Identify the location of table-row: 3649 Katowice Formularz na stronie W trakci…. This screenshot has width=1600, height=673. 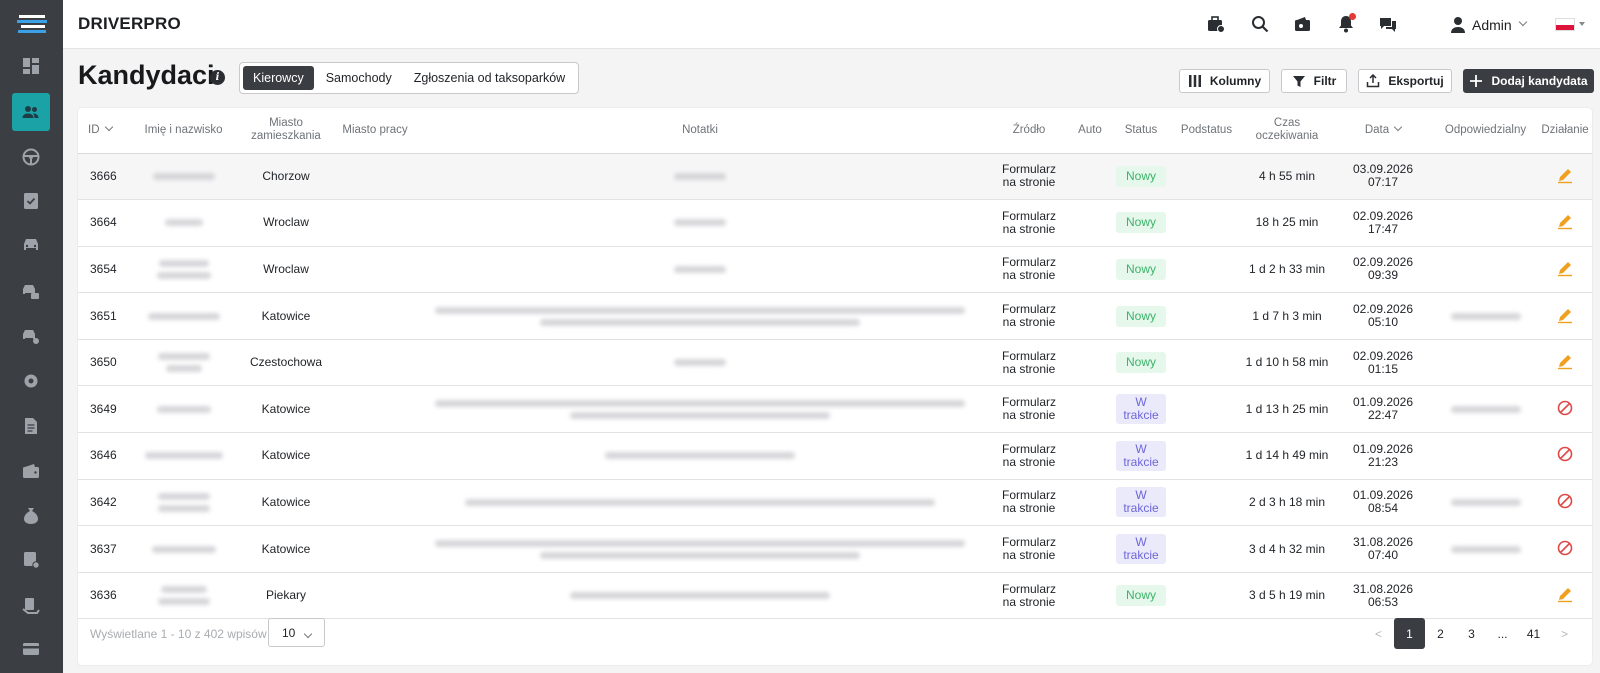
(835, 409).